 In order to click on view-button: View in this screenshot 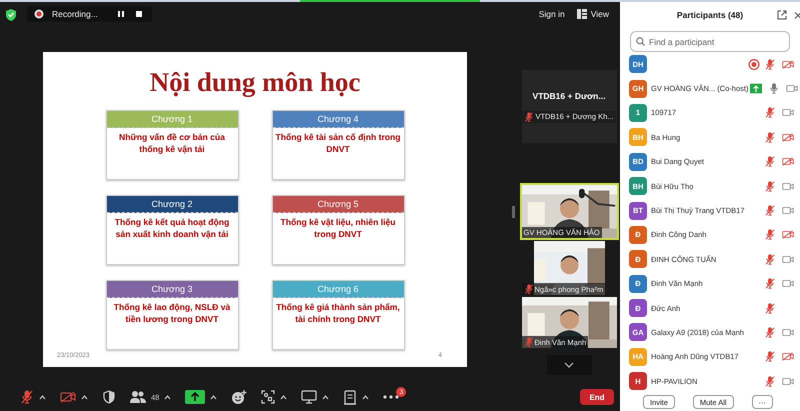, I will do `click(593, 14)`.